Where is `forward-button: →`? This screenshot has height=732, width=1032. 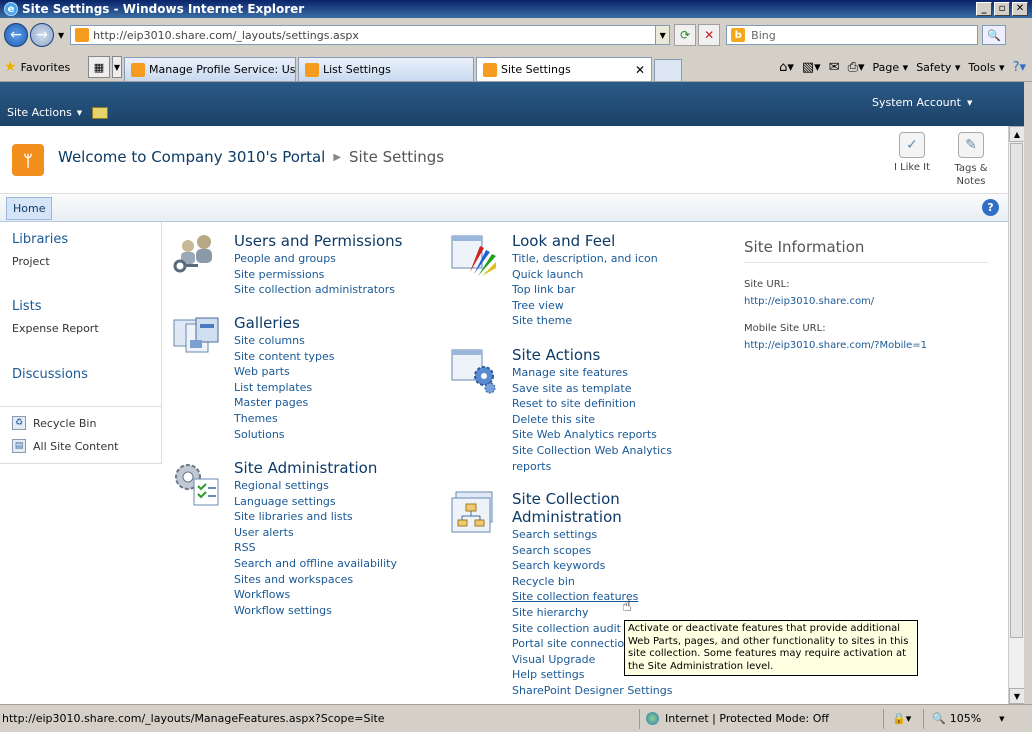 forward-button: → is located at coordinates (42, 35).